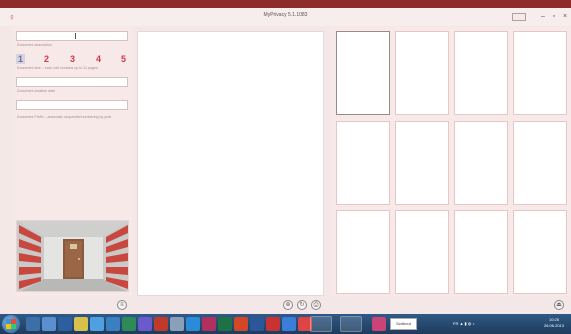 This screenshot has width=571, height=334. I want to click on ie-app-icon, so click(97, 324).